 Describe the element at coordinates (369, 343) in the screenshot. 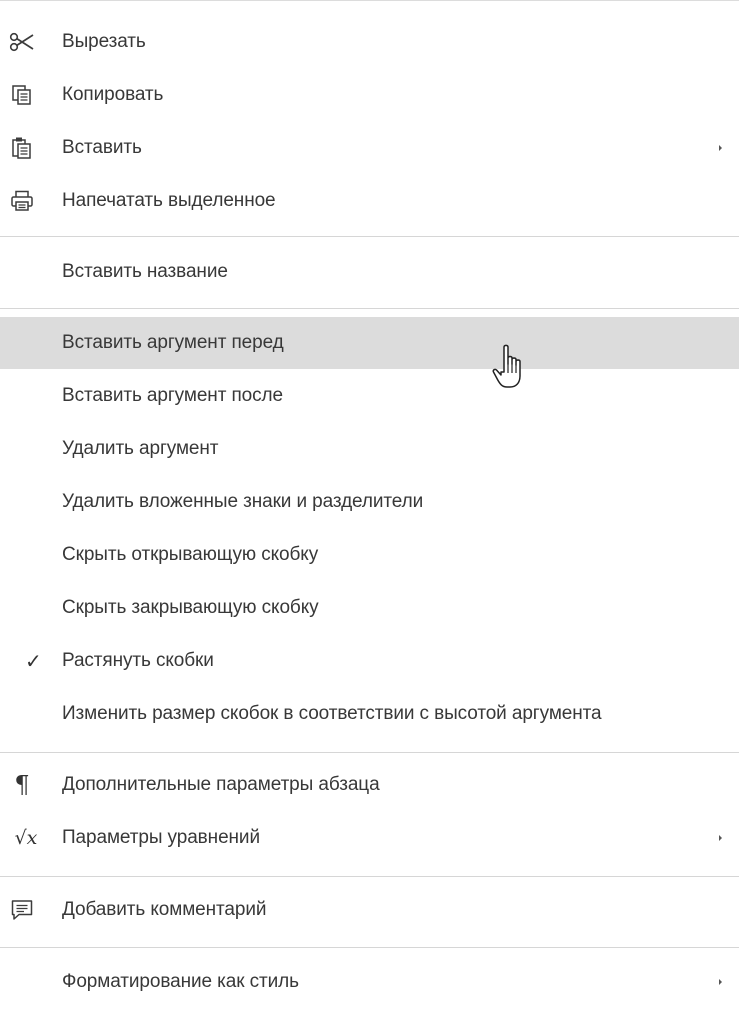

I see `menu-item-insert-argument-before: Вставить аргумент перед` at that location.